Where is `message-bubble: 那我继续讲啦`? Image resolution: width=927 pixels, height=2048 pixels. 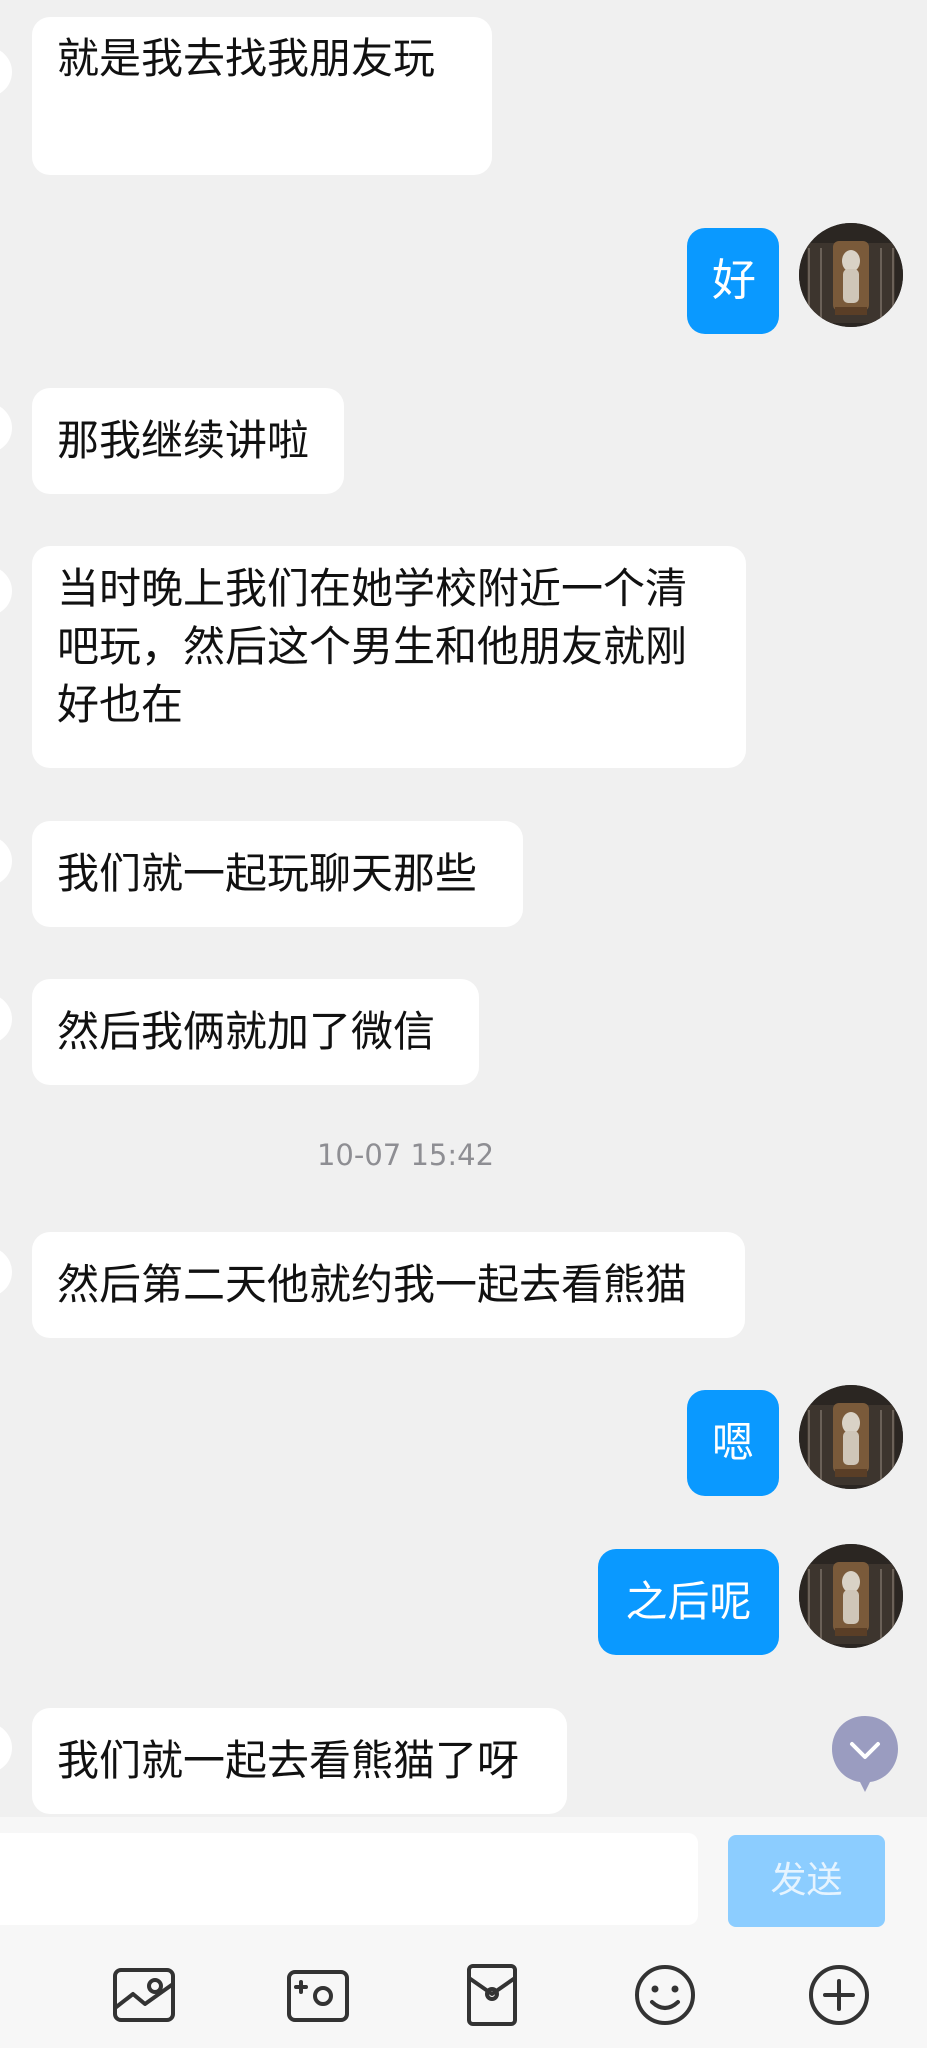 message-bubble: 那我继续讲啦 is located at coordinates (188, 441).